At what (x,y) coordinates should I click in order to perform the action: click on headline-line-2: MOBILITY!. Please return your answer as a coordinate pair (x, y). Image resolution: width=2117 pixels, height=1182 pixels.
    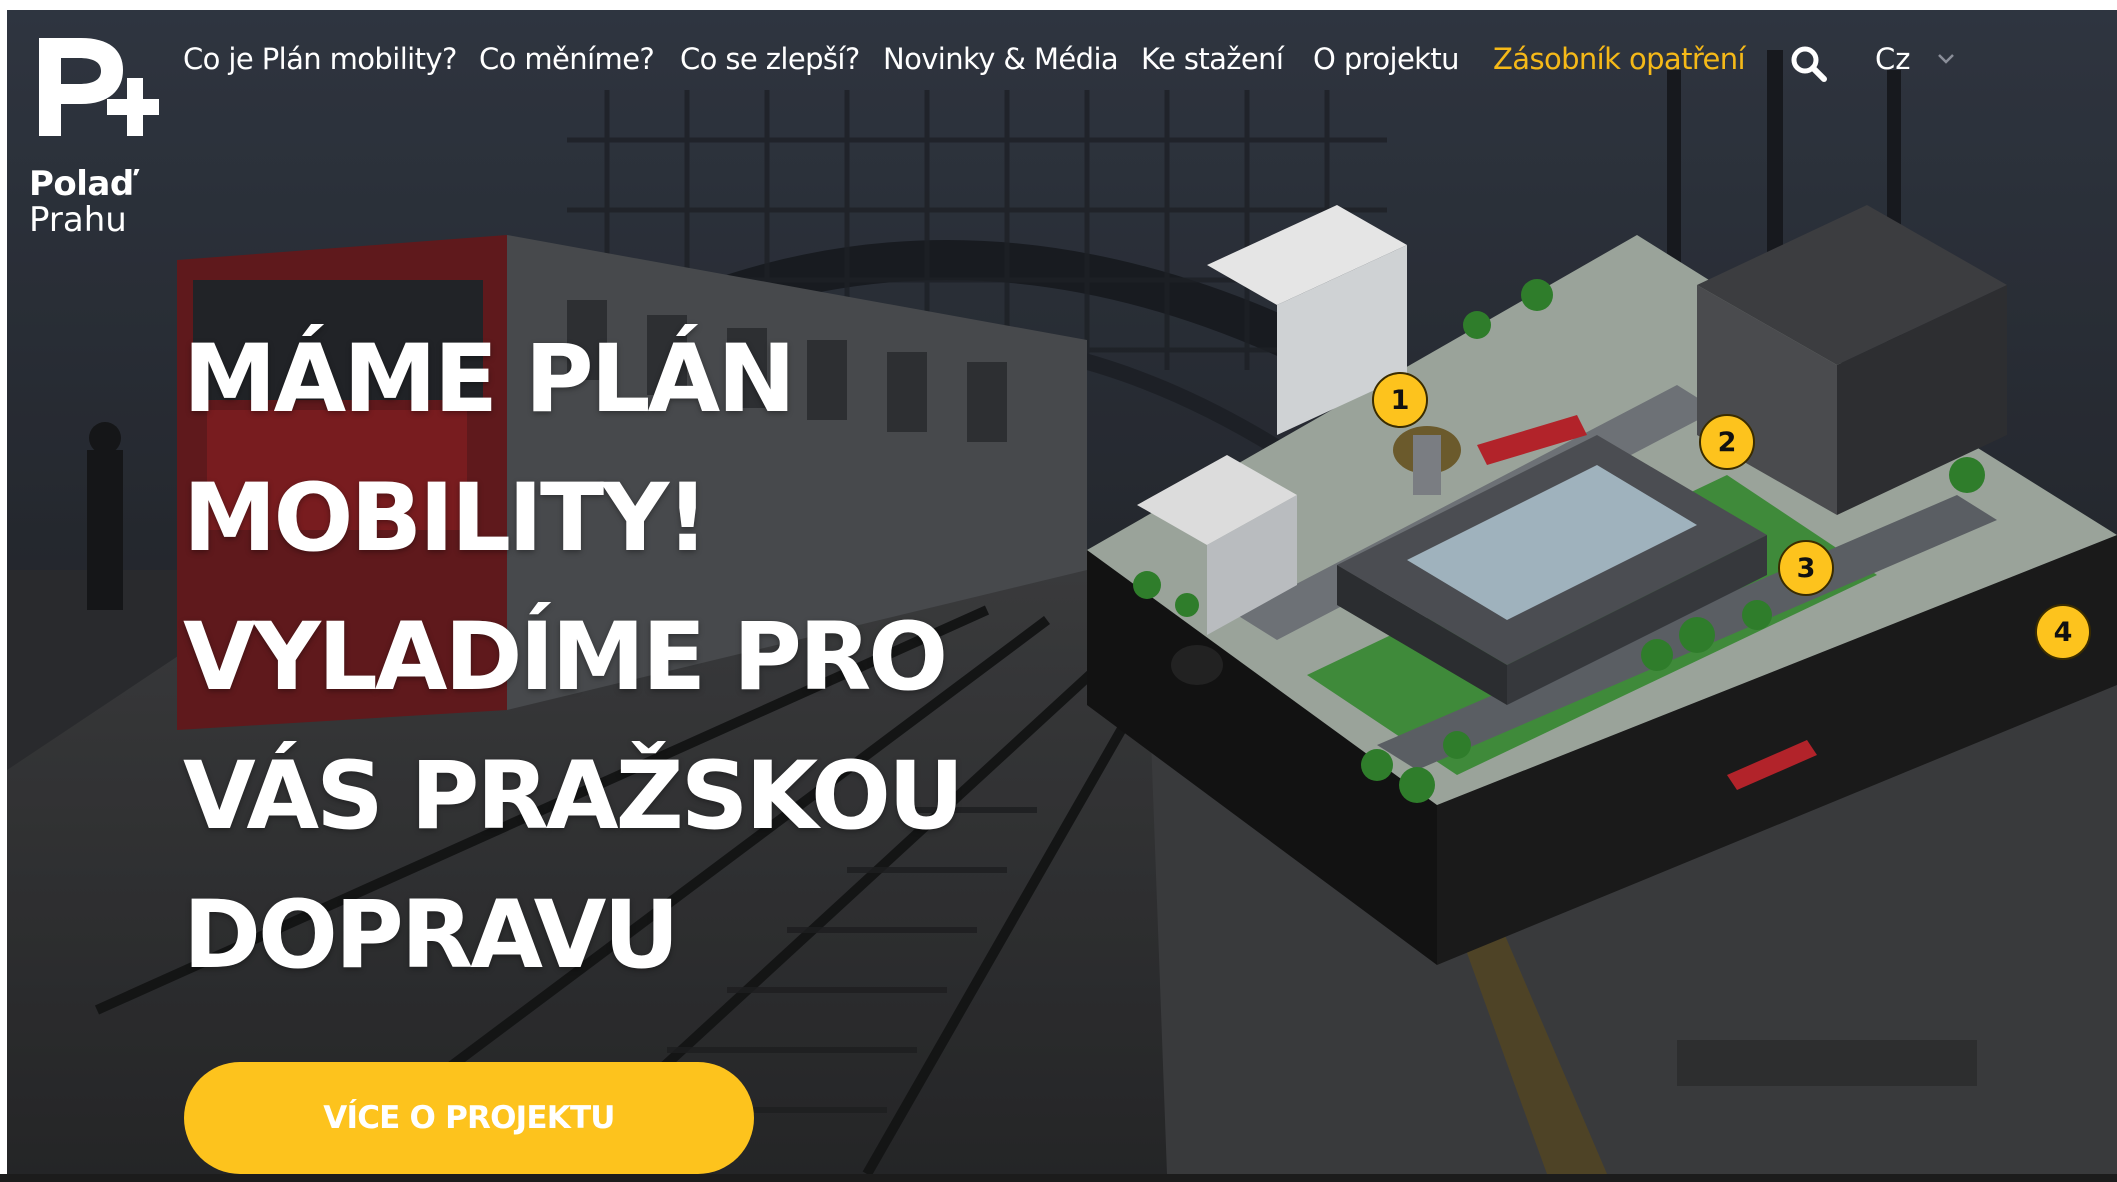
    Looking at the image, I should click on (446, 518).